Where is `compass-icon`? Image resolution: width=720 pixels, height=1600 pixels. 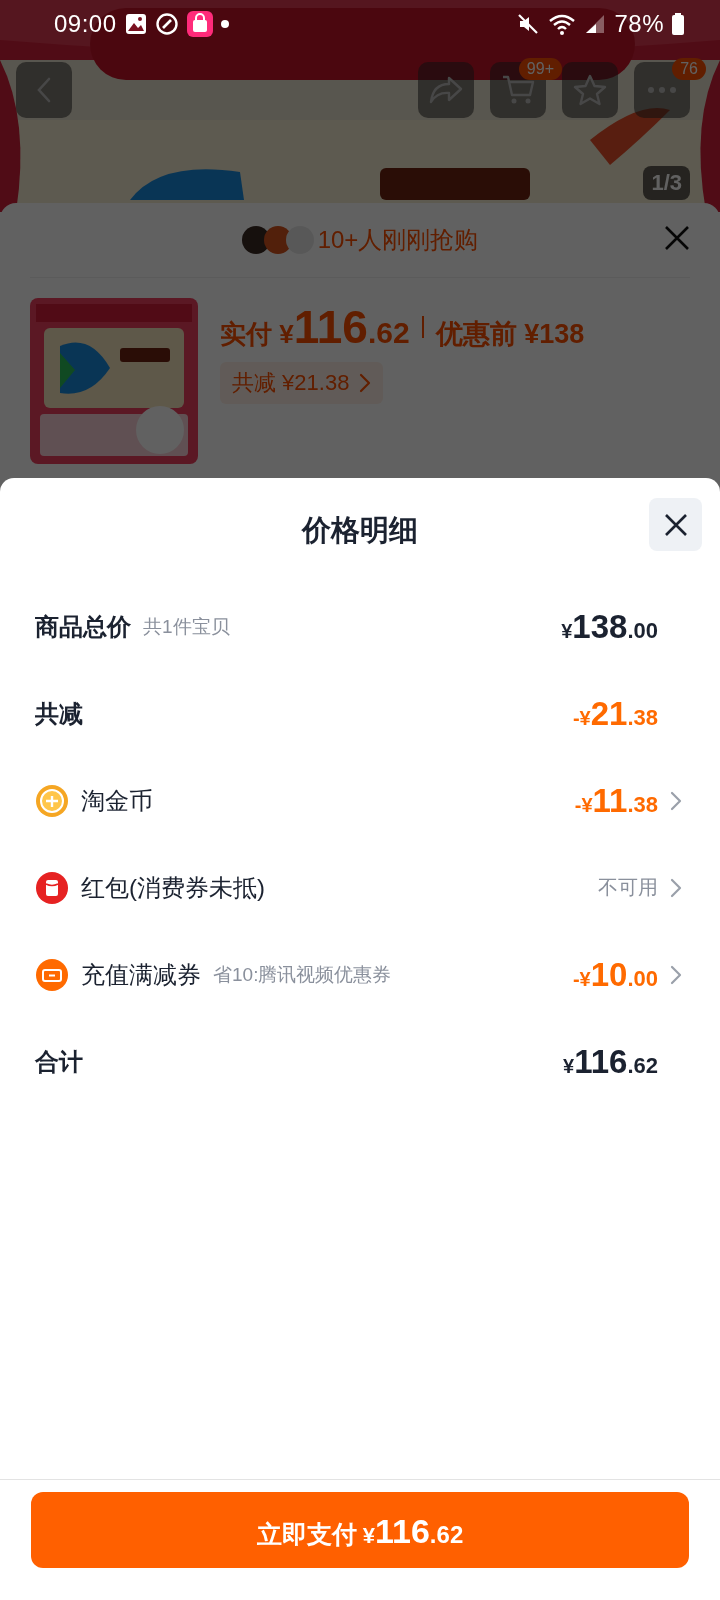 compass-icon is located at coordinates (166, 24).